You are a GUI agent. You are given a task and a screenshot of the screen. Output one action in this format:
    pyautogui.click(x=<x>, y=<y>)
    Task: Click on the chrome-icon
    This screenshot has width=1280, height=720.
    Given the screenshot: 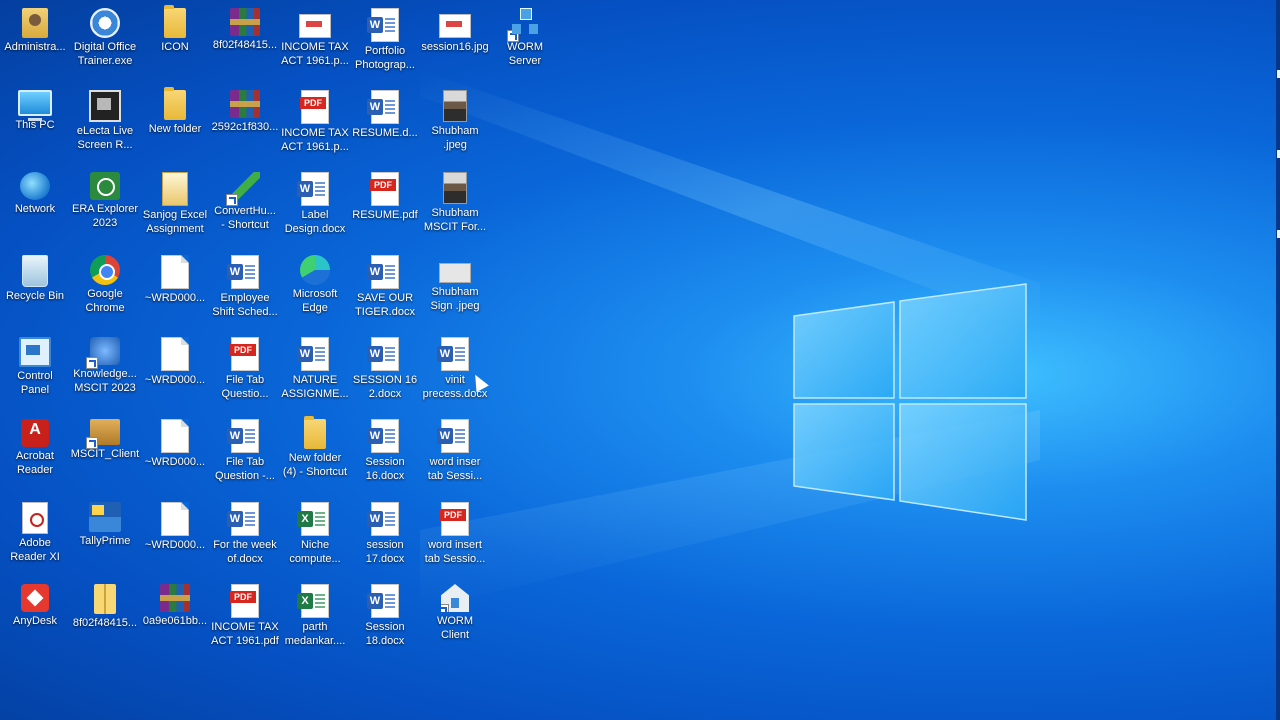 What is the action you would take?
    pyautogui.click(x=105, y=270)
    